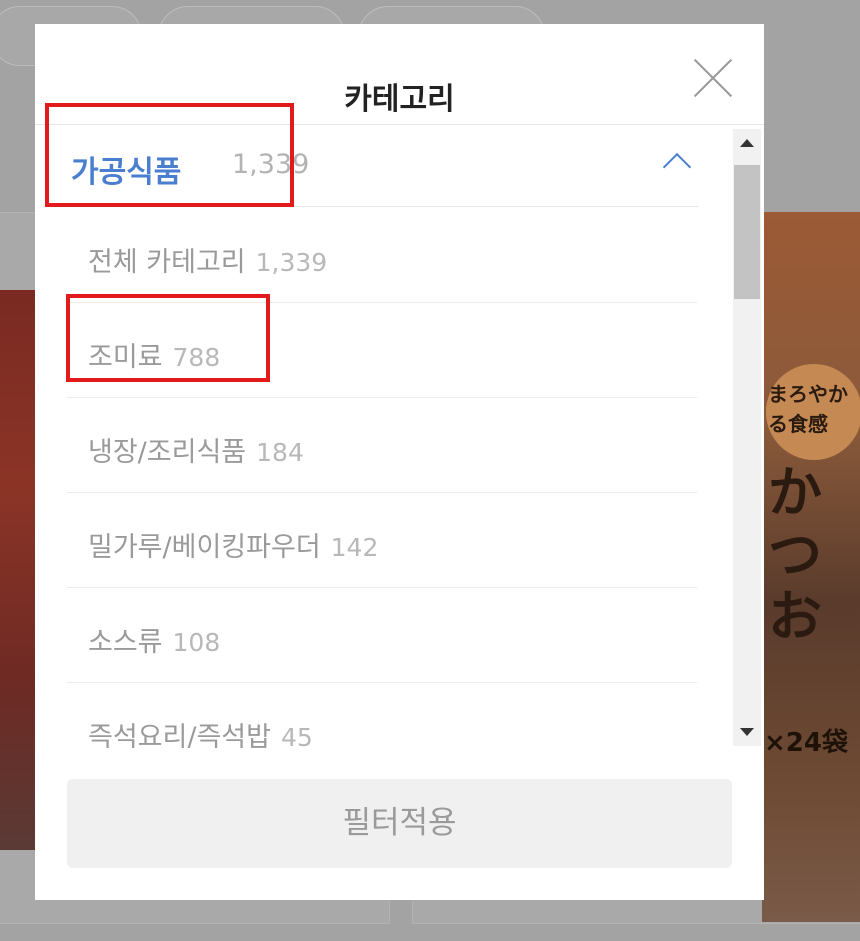 The width and height of the screenshot is (860, 941). What do you see at coordinates (167, 452) in the screenshot?
I see `subcategory-label: 냉장/조리식품` at bounding box center [167, 452].